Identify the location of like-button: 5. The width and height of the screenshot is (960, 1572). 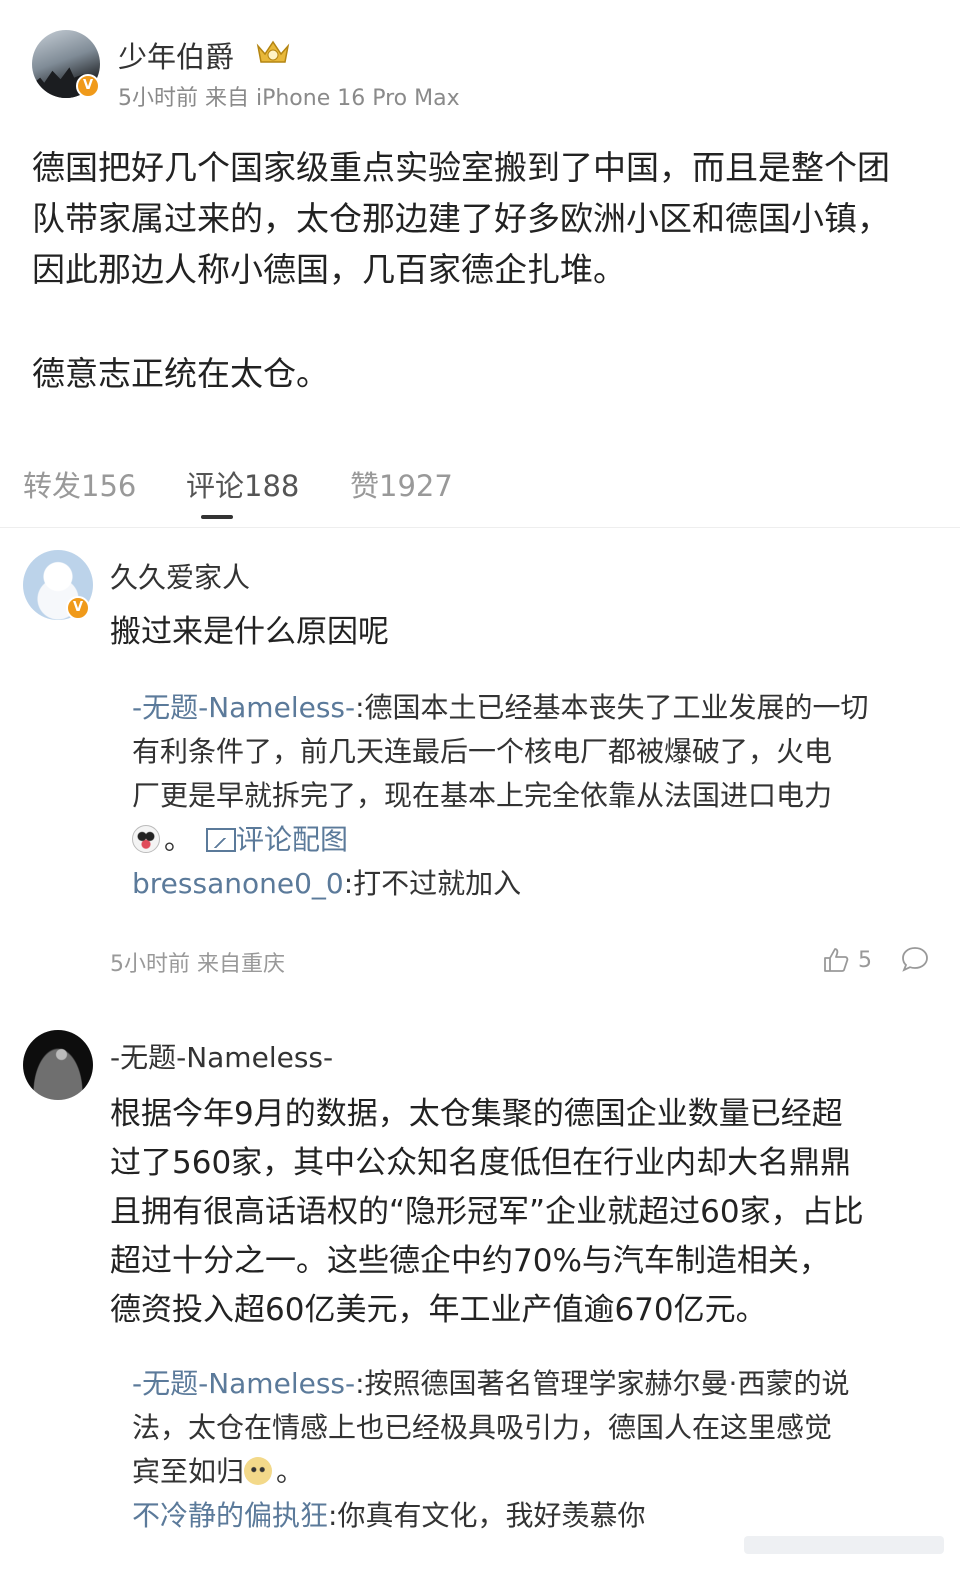
(847, 960).